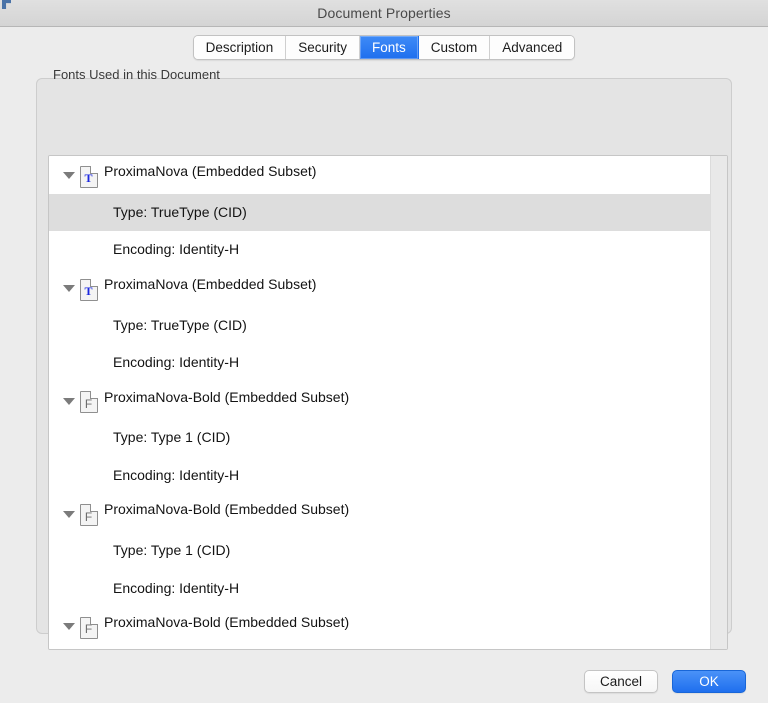 The width and height of the screenshot is (768, 703). I want to click on dialog-titlebar: Document Properties, so click(384, 13).